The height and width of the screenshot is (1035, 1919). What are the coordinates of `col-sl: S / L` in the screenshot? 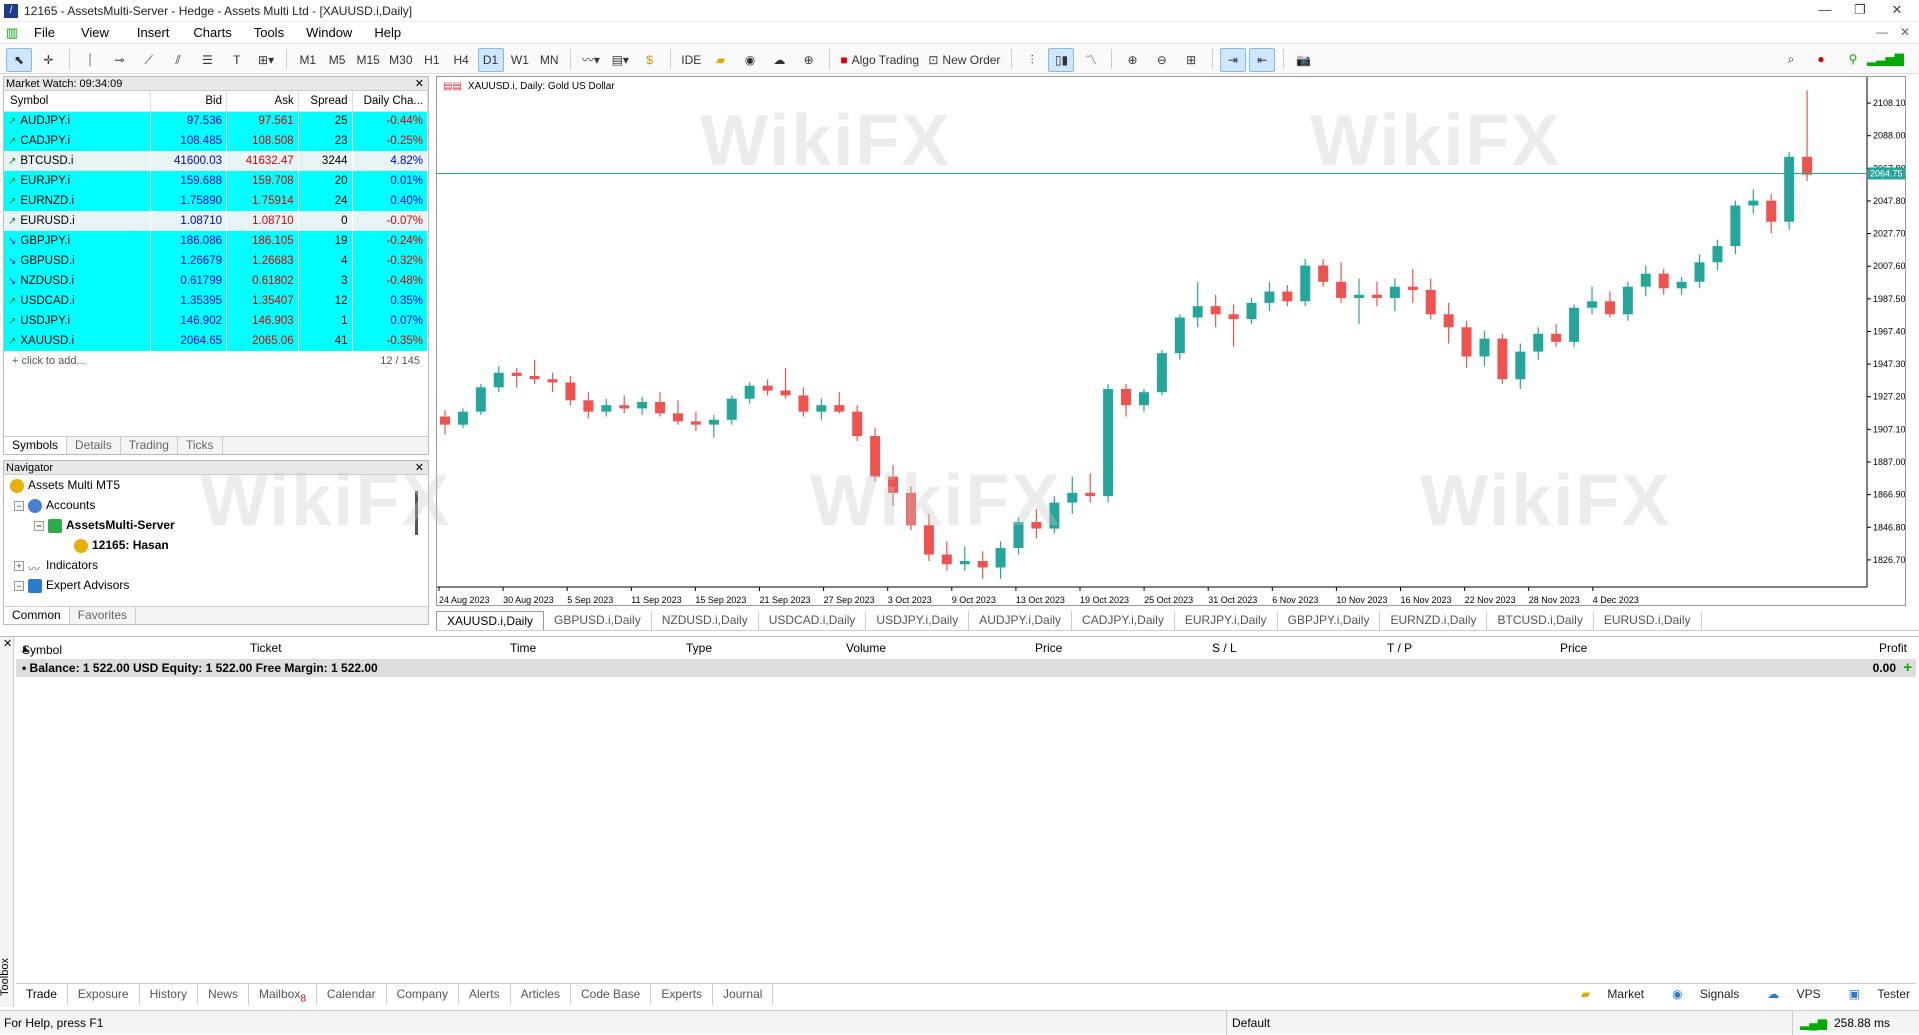 It's located at (1224, 648).